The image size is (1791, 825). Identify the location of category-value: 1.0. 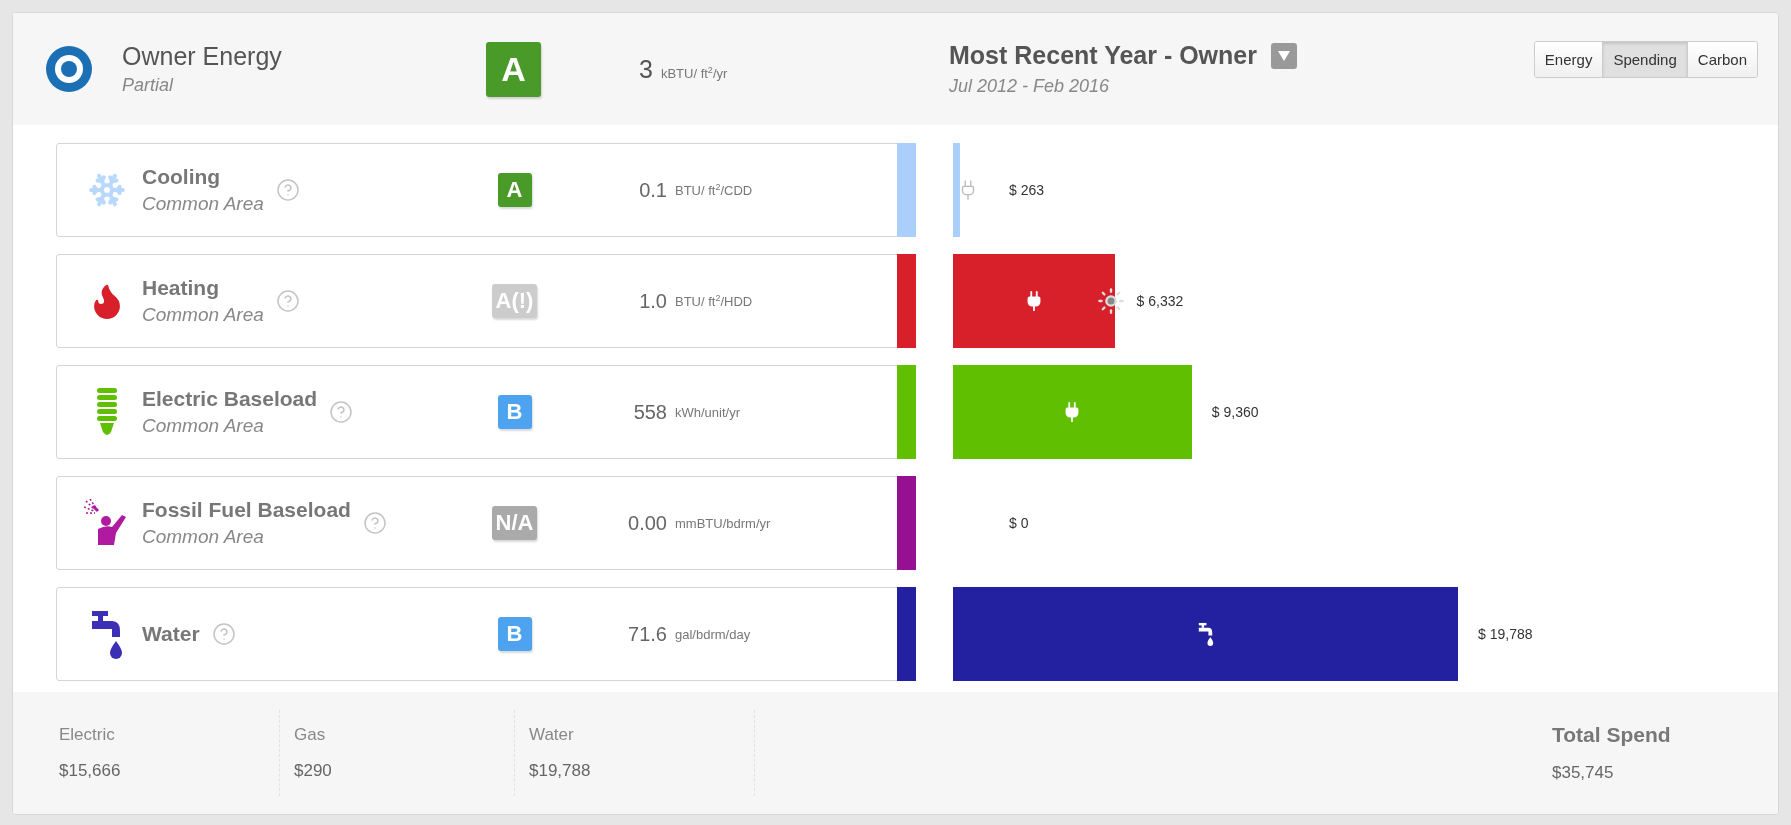
(652, 301).